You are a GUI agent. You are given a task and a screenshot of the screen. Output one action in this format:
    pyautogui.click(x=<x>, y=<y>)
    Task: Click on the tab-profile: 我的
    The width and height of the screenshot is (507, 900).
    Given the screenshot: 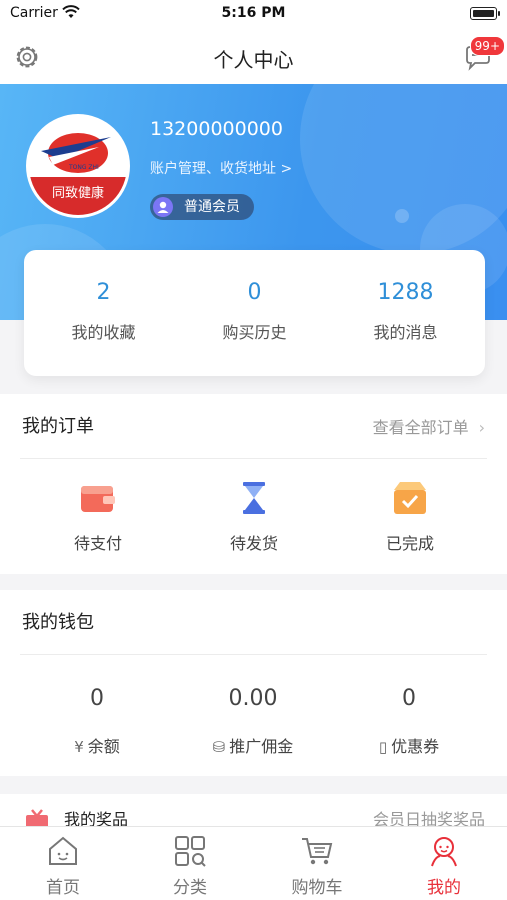 What is the action you would take?
    pyautogui.click(x=444, y=866)
    